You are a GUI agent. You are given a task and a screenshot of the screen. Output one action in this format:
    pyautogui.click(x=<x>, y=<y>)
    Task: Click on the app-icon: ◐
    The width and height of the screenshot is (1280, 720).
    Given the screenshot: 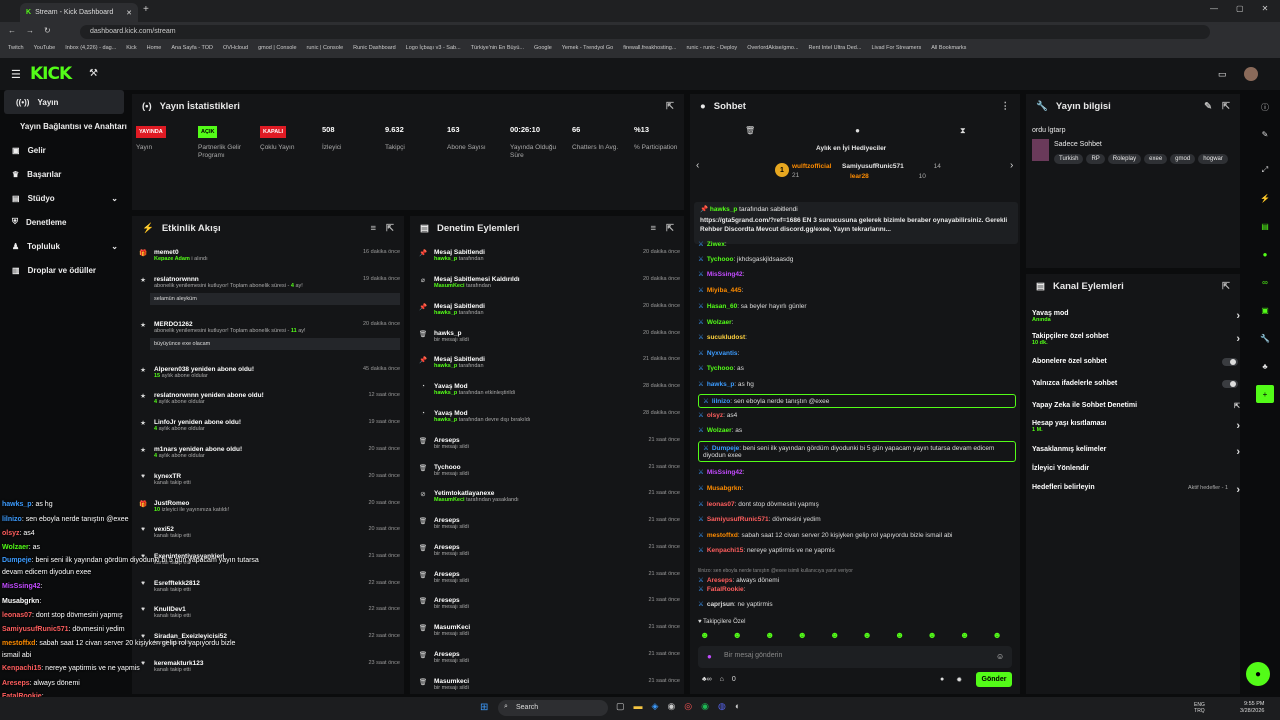 What is the action you would take?
    pyautogui.click(x=737, y=706)
    